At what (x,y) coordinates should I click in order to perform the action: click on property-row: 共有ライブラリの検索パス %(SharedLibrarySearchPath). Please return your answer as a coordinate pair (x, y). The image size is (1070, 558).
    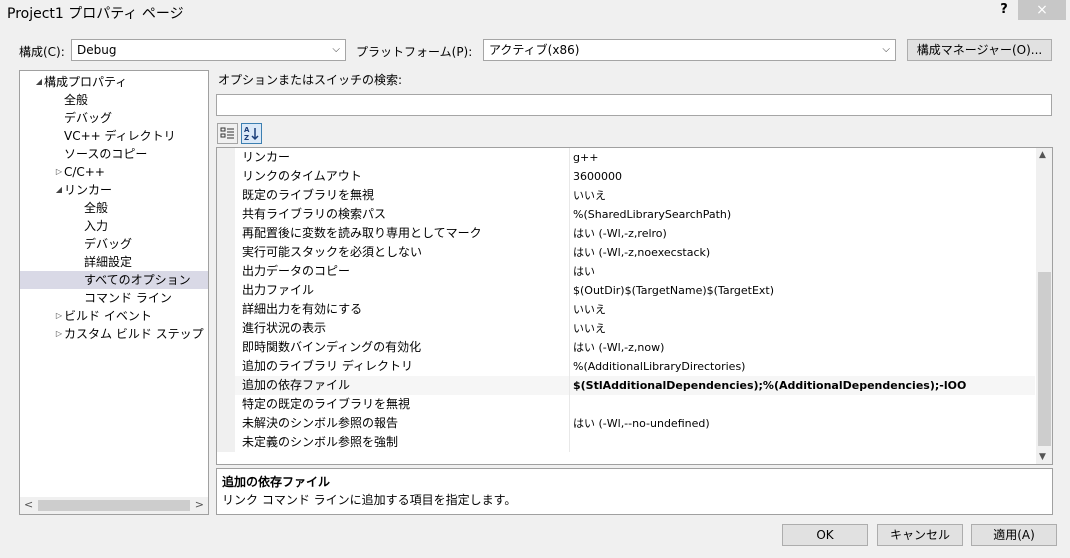
    Looking at the image, I should click on (626, 214).